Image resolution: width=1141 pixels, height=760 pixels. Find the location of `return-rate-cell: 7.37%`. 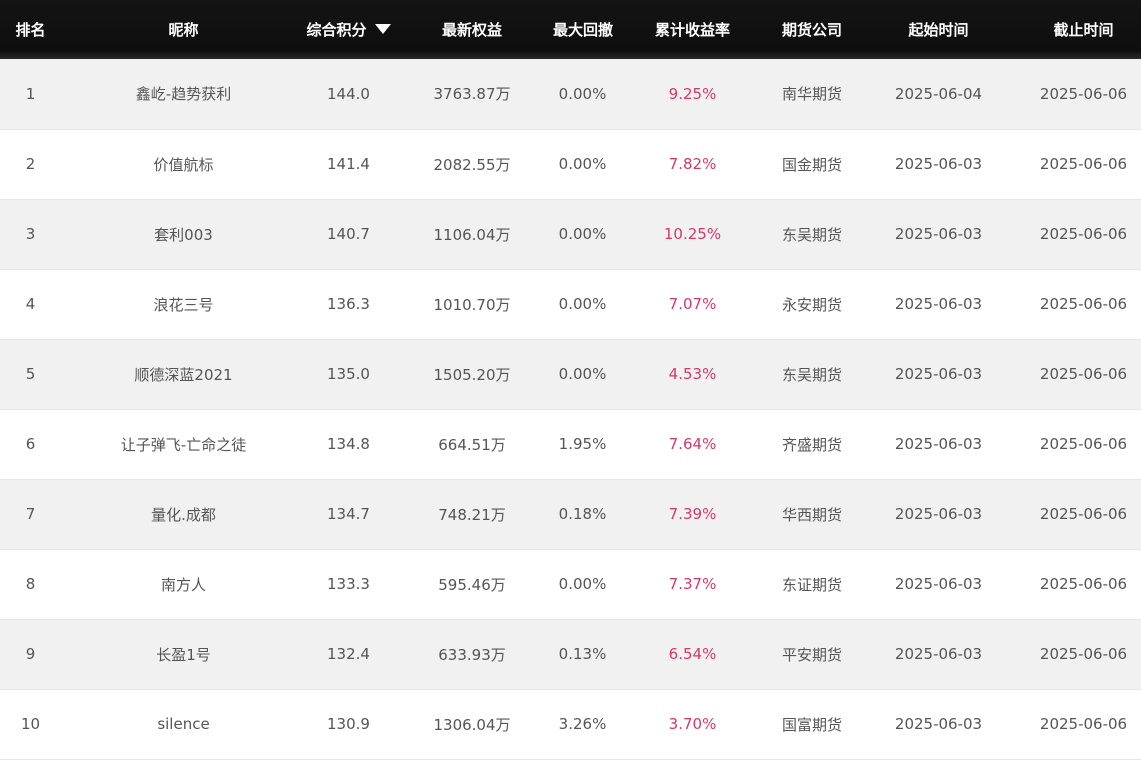

return-rate-cell: 7.37% is located at coordinates (692, 584).